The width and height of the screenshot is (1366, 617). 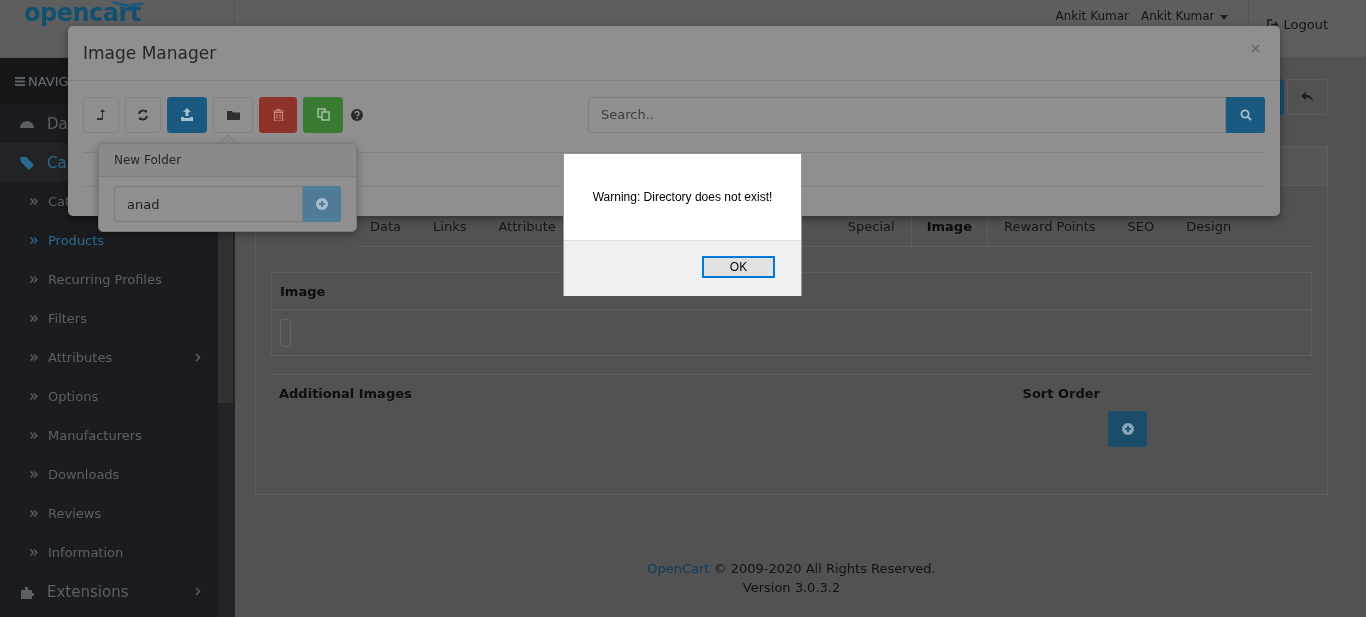 What do you see at coordinates (345, 393) in the screenshot?
I see `table-header: Additional Images` at bounding box center [345, 393].